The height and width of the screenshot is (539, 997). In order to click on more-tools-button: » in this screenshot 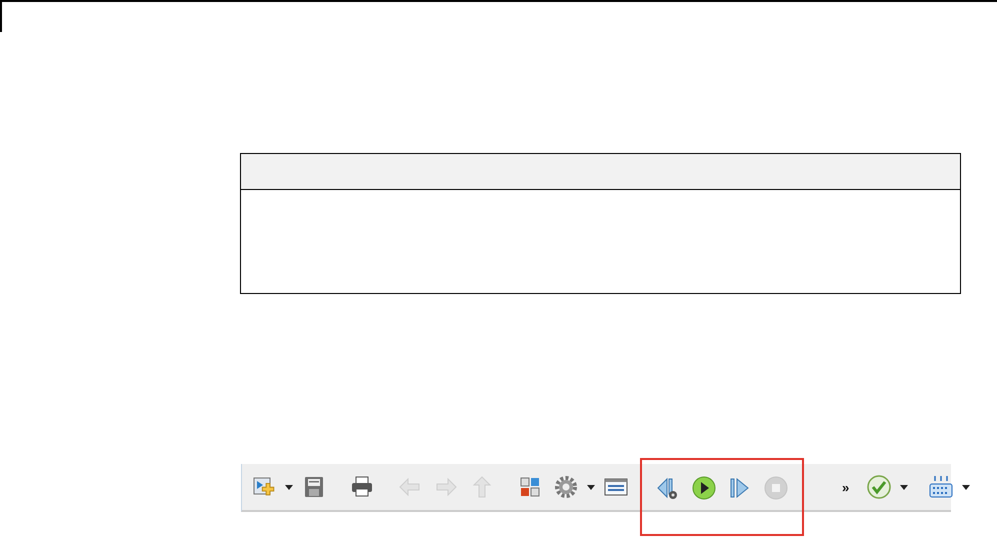, I will do `click(846, 487)`.